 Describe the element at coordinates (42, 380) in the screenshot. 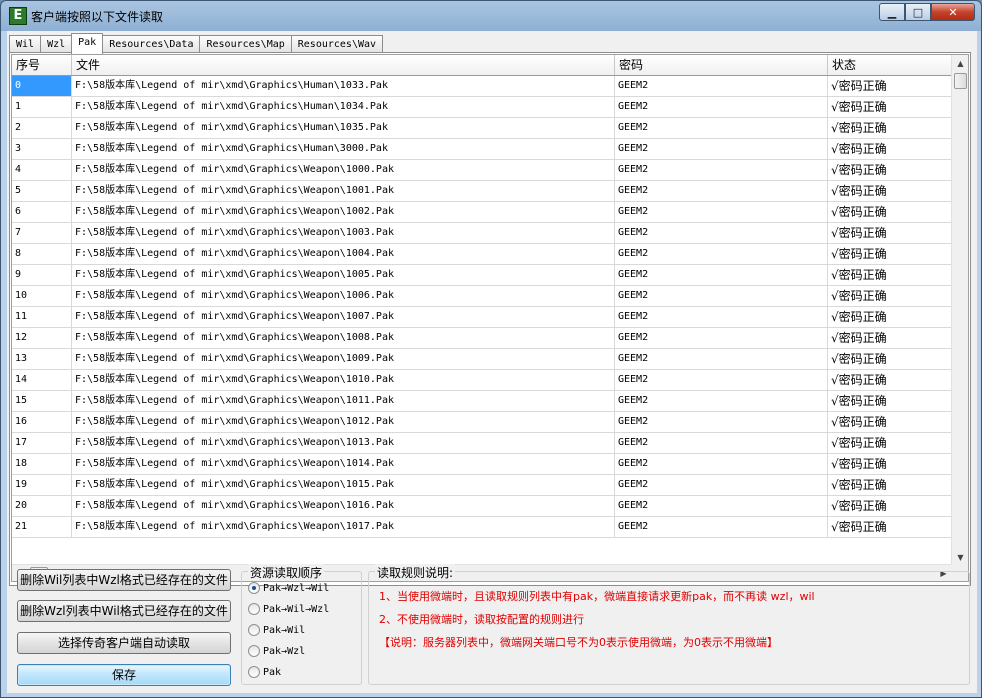

I see `row-index: 14` at that location.